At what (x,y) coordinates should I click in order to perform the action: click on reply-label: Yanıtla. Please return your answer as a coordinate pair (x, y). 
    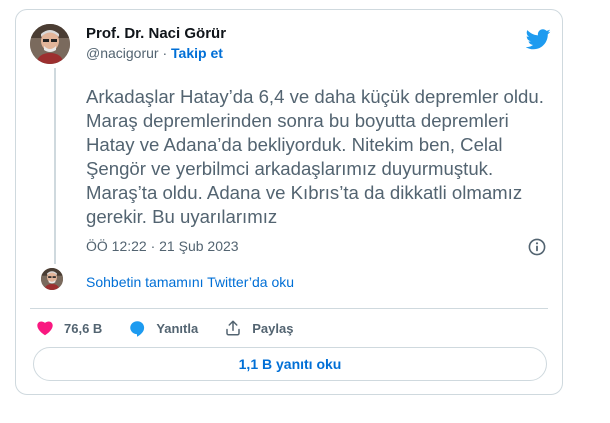
    Looking at the image, I should click on (177, 328).